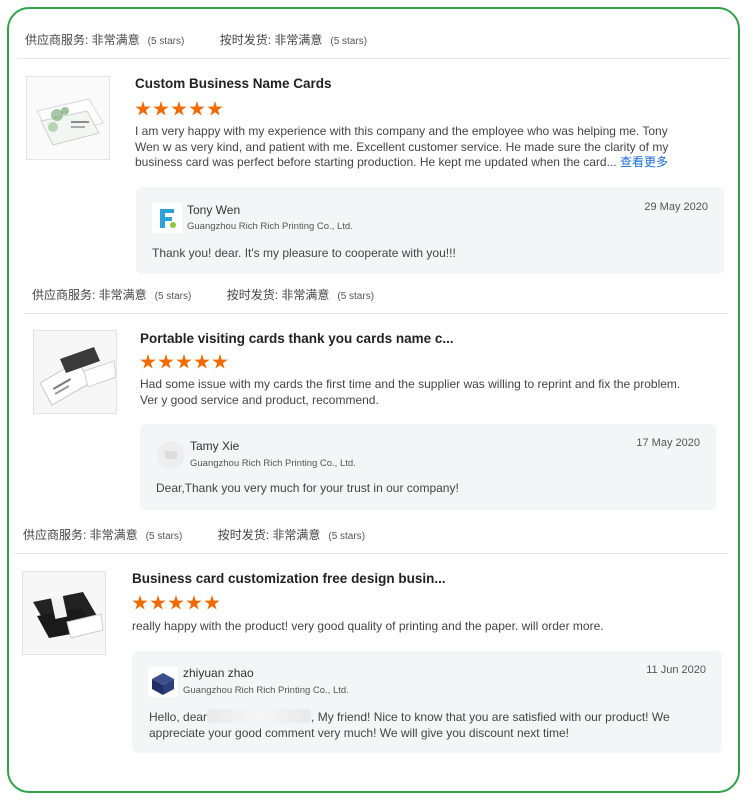 Image resolution: width=750 pixels, height=800 pixels. I want to click on reply-date: 11 Jun 2020, so click(676, 670).